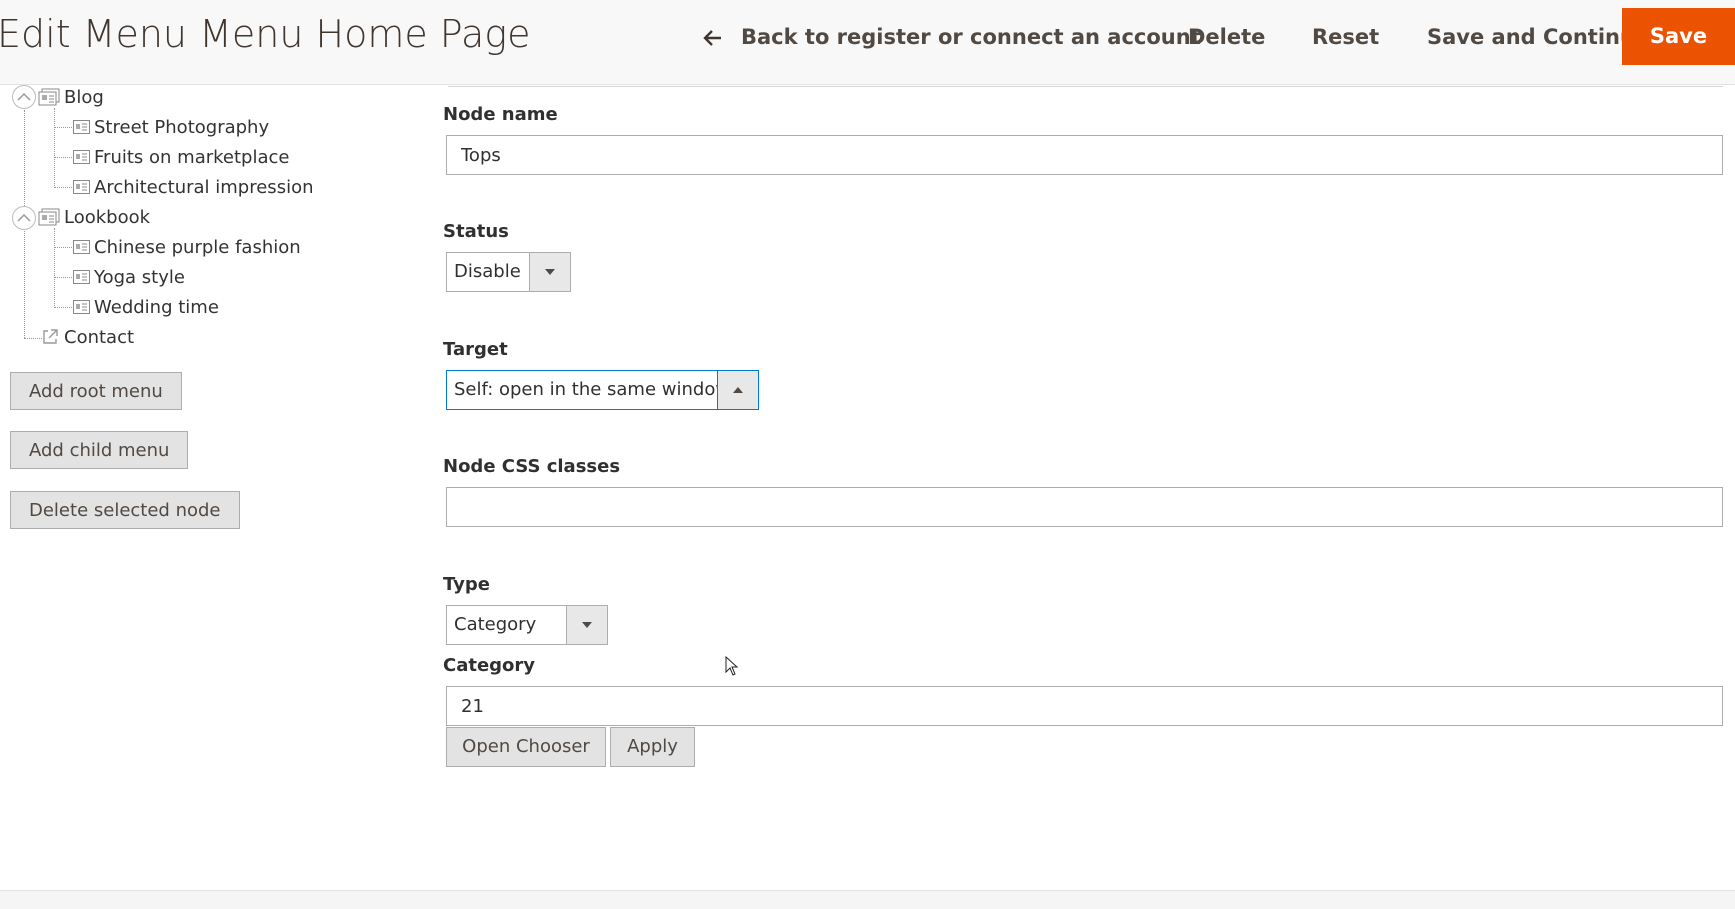 Image resolution: width=1735 pixels, height=909 pixels. What do you see at coordinates (526, 747) in the screenshot?
I see `open-chooser-button: Open Chooser` at bounding box center [526, 747].